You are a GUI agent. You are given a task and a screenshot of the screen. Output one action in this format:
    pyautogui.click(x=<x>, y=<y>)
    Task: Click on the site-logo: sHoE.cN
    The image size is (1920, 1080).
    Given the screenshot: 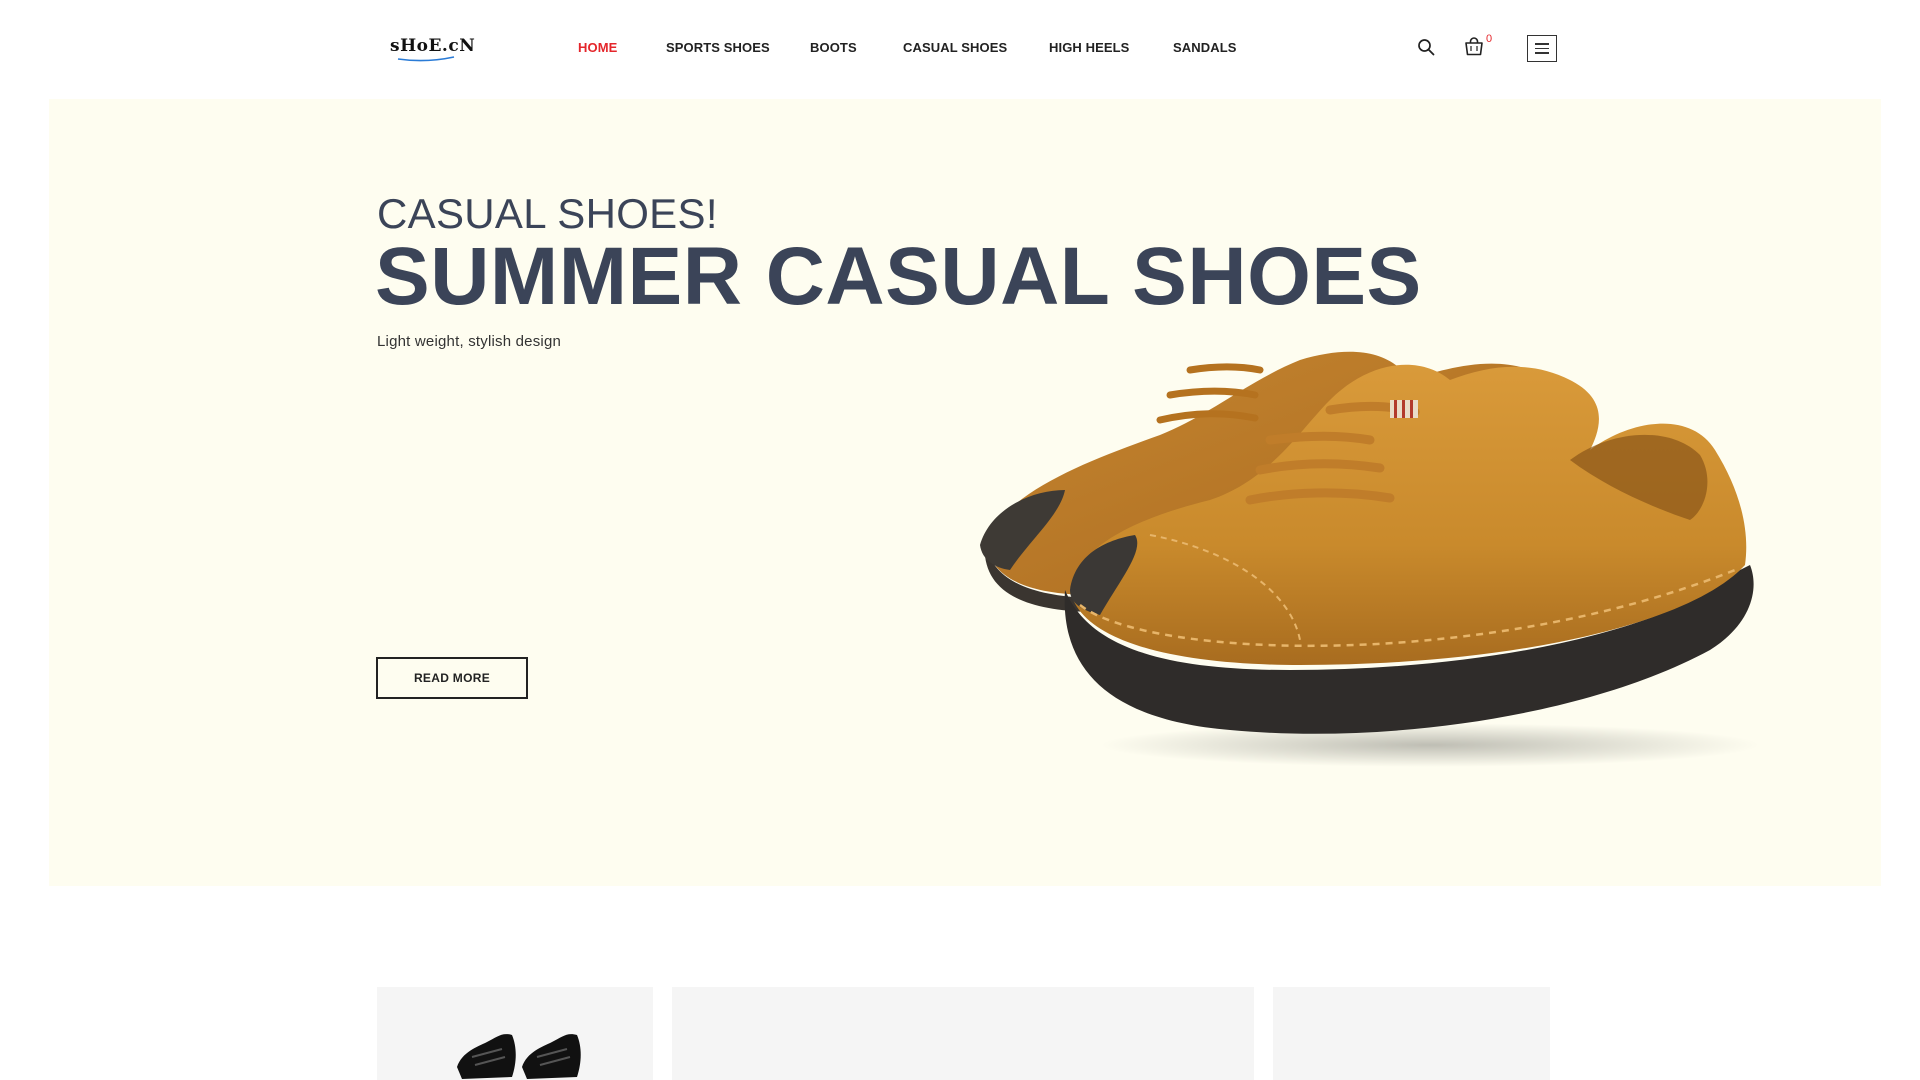 What is the action you would take?
    pyautogui.click(x=433, y=51)
    